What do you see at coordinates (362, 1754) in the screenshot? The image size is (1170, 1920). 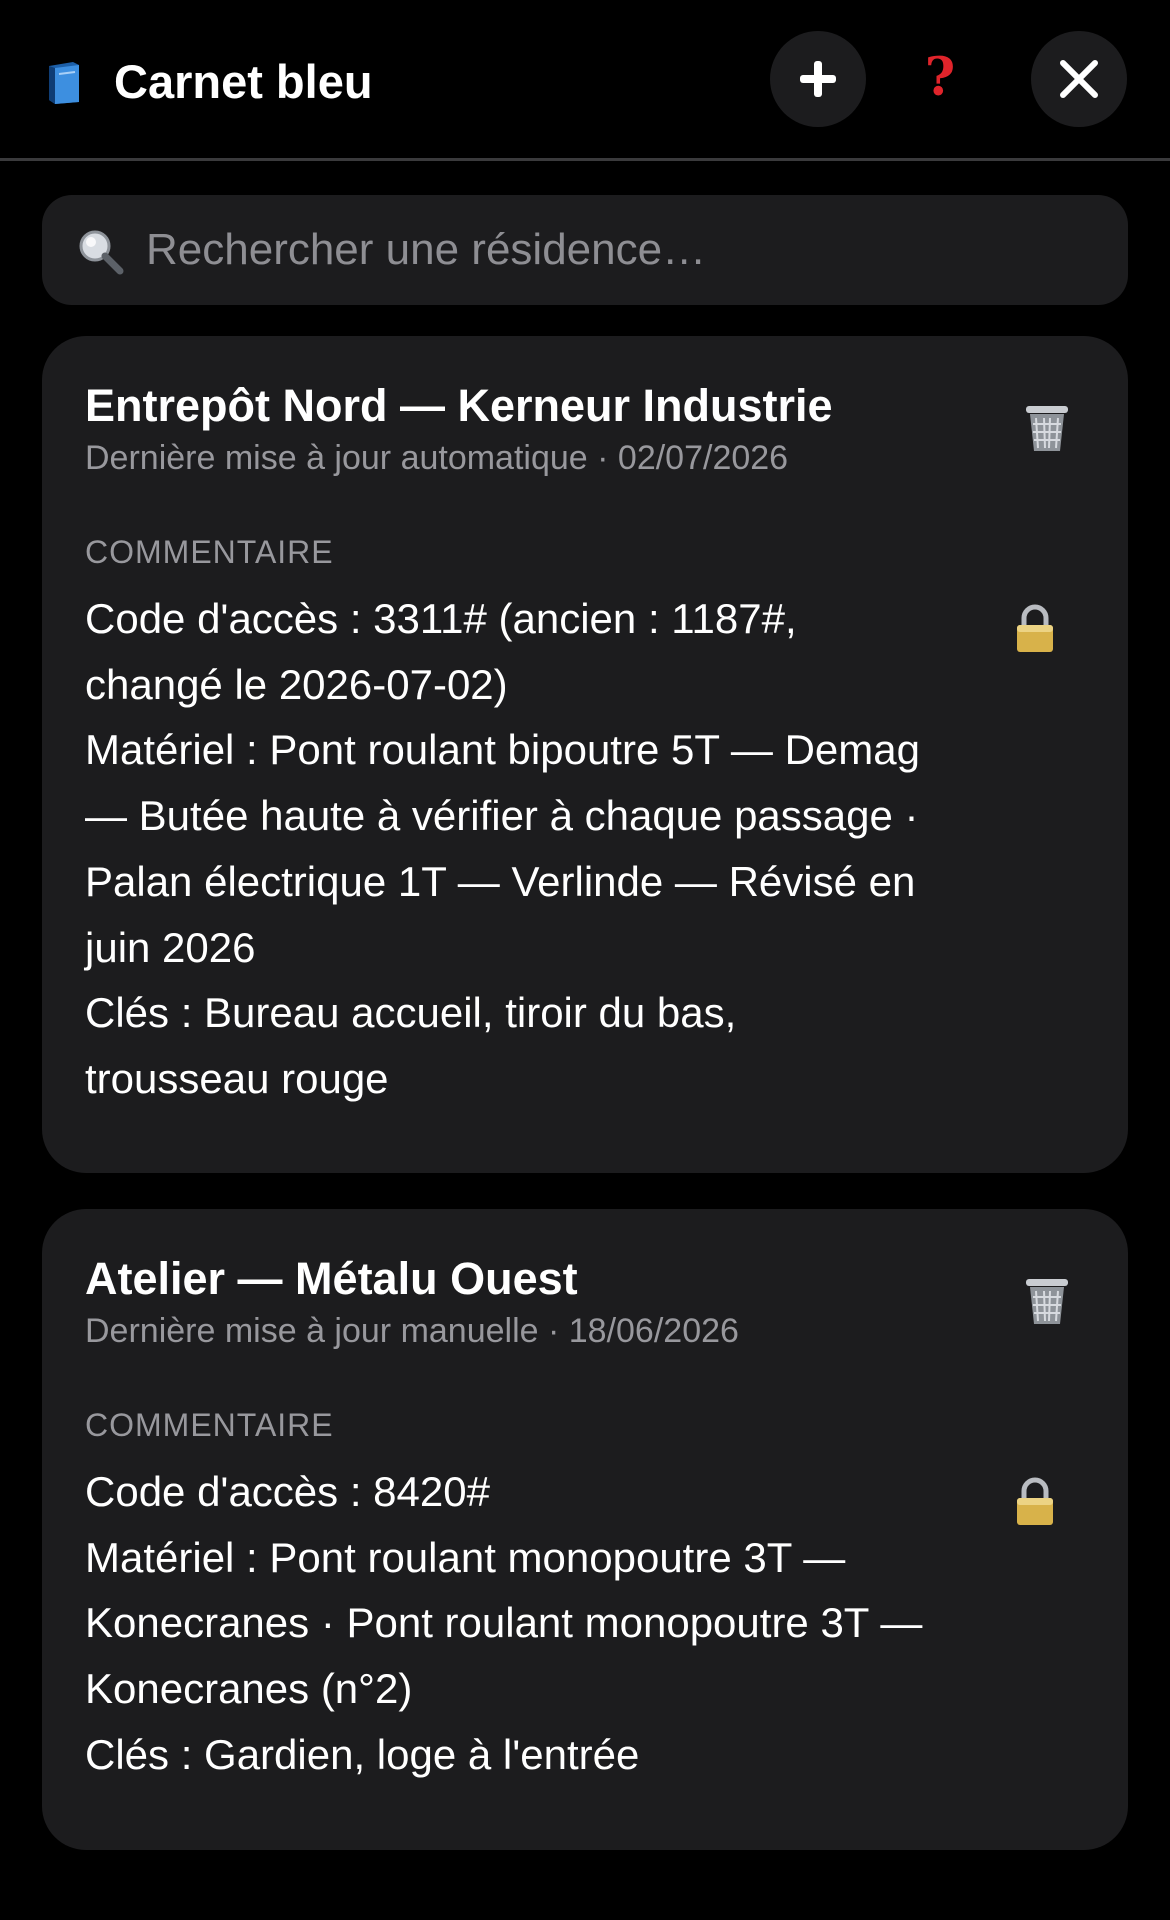 I see `comment-line: Clés : Gardien, loge à l'entrée` at bounding box center [362, 1754].